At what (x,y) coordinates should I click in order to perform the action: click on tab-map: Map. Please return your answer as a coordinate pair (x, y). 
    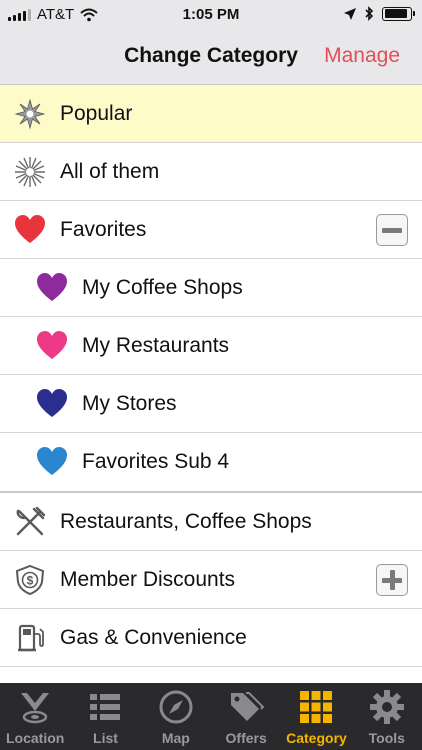
    Looking at the image, I should click on (176, 716).